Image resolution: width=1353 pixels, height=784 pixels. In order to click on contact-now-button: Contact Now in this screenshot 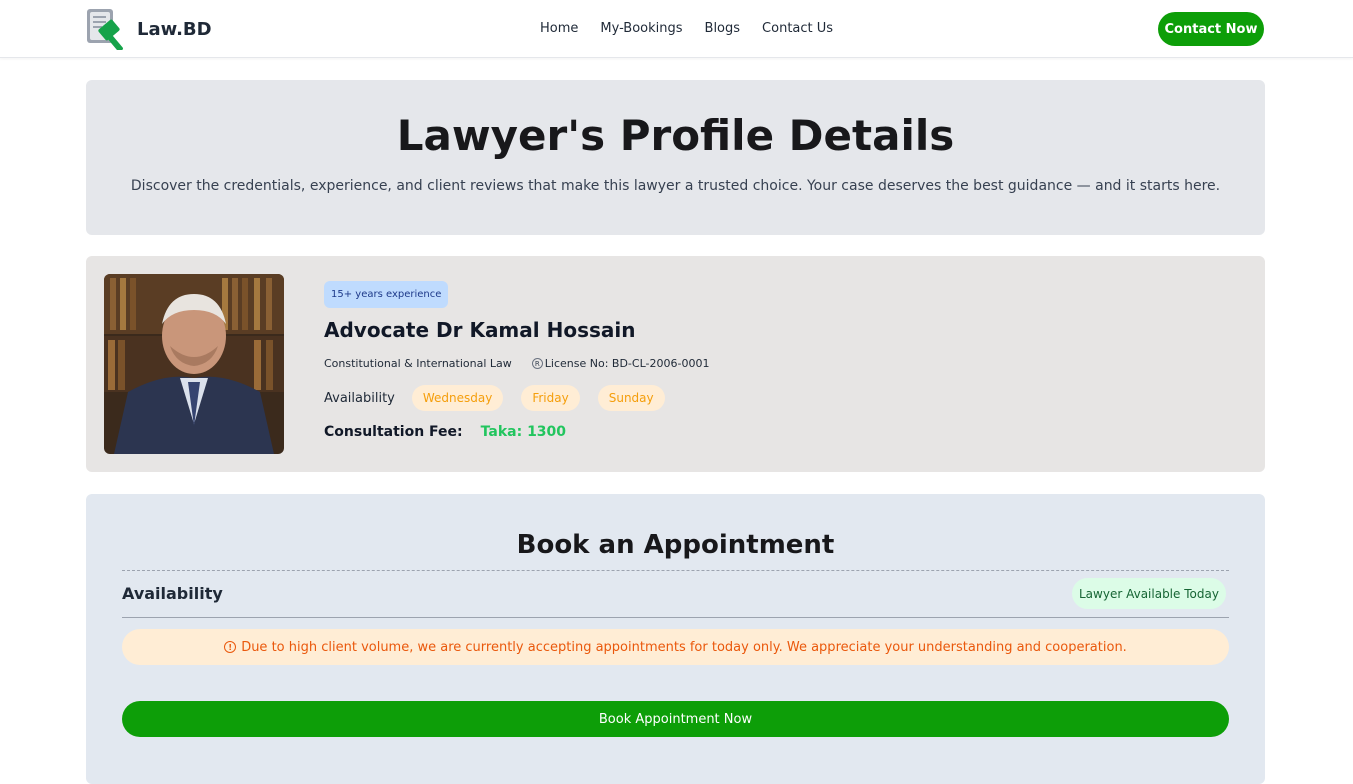, I will do `click(1211, 29)`.